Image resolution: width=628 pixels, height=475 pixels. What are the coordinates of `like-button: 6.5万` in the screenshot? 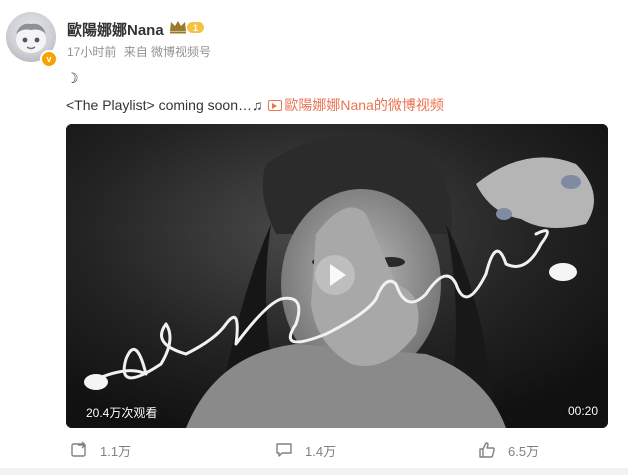 It's located at (508, 450).